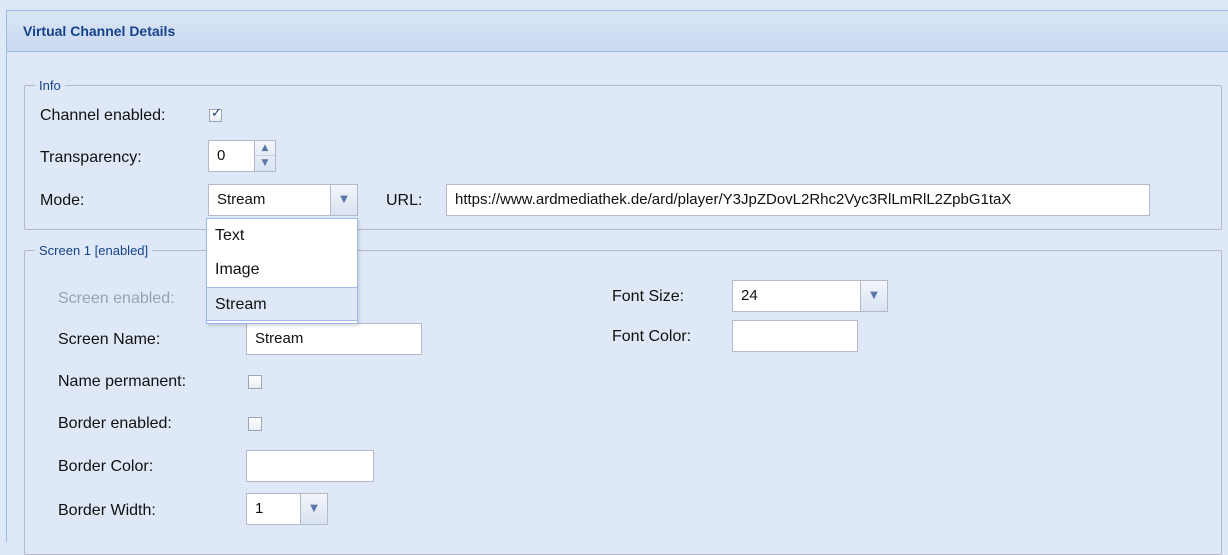 This screenshot has width=1228, height=555. What do you see at coordinates (283, 200) in the screenshot?
I see `mode-combobox: Stream ▼` at bounding box center [283, 200].